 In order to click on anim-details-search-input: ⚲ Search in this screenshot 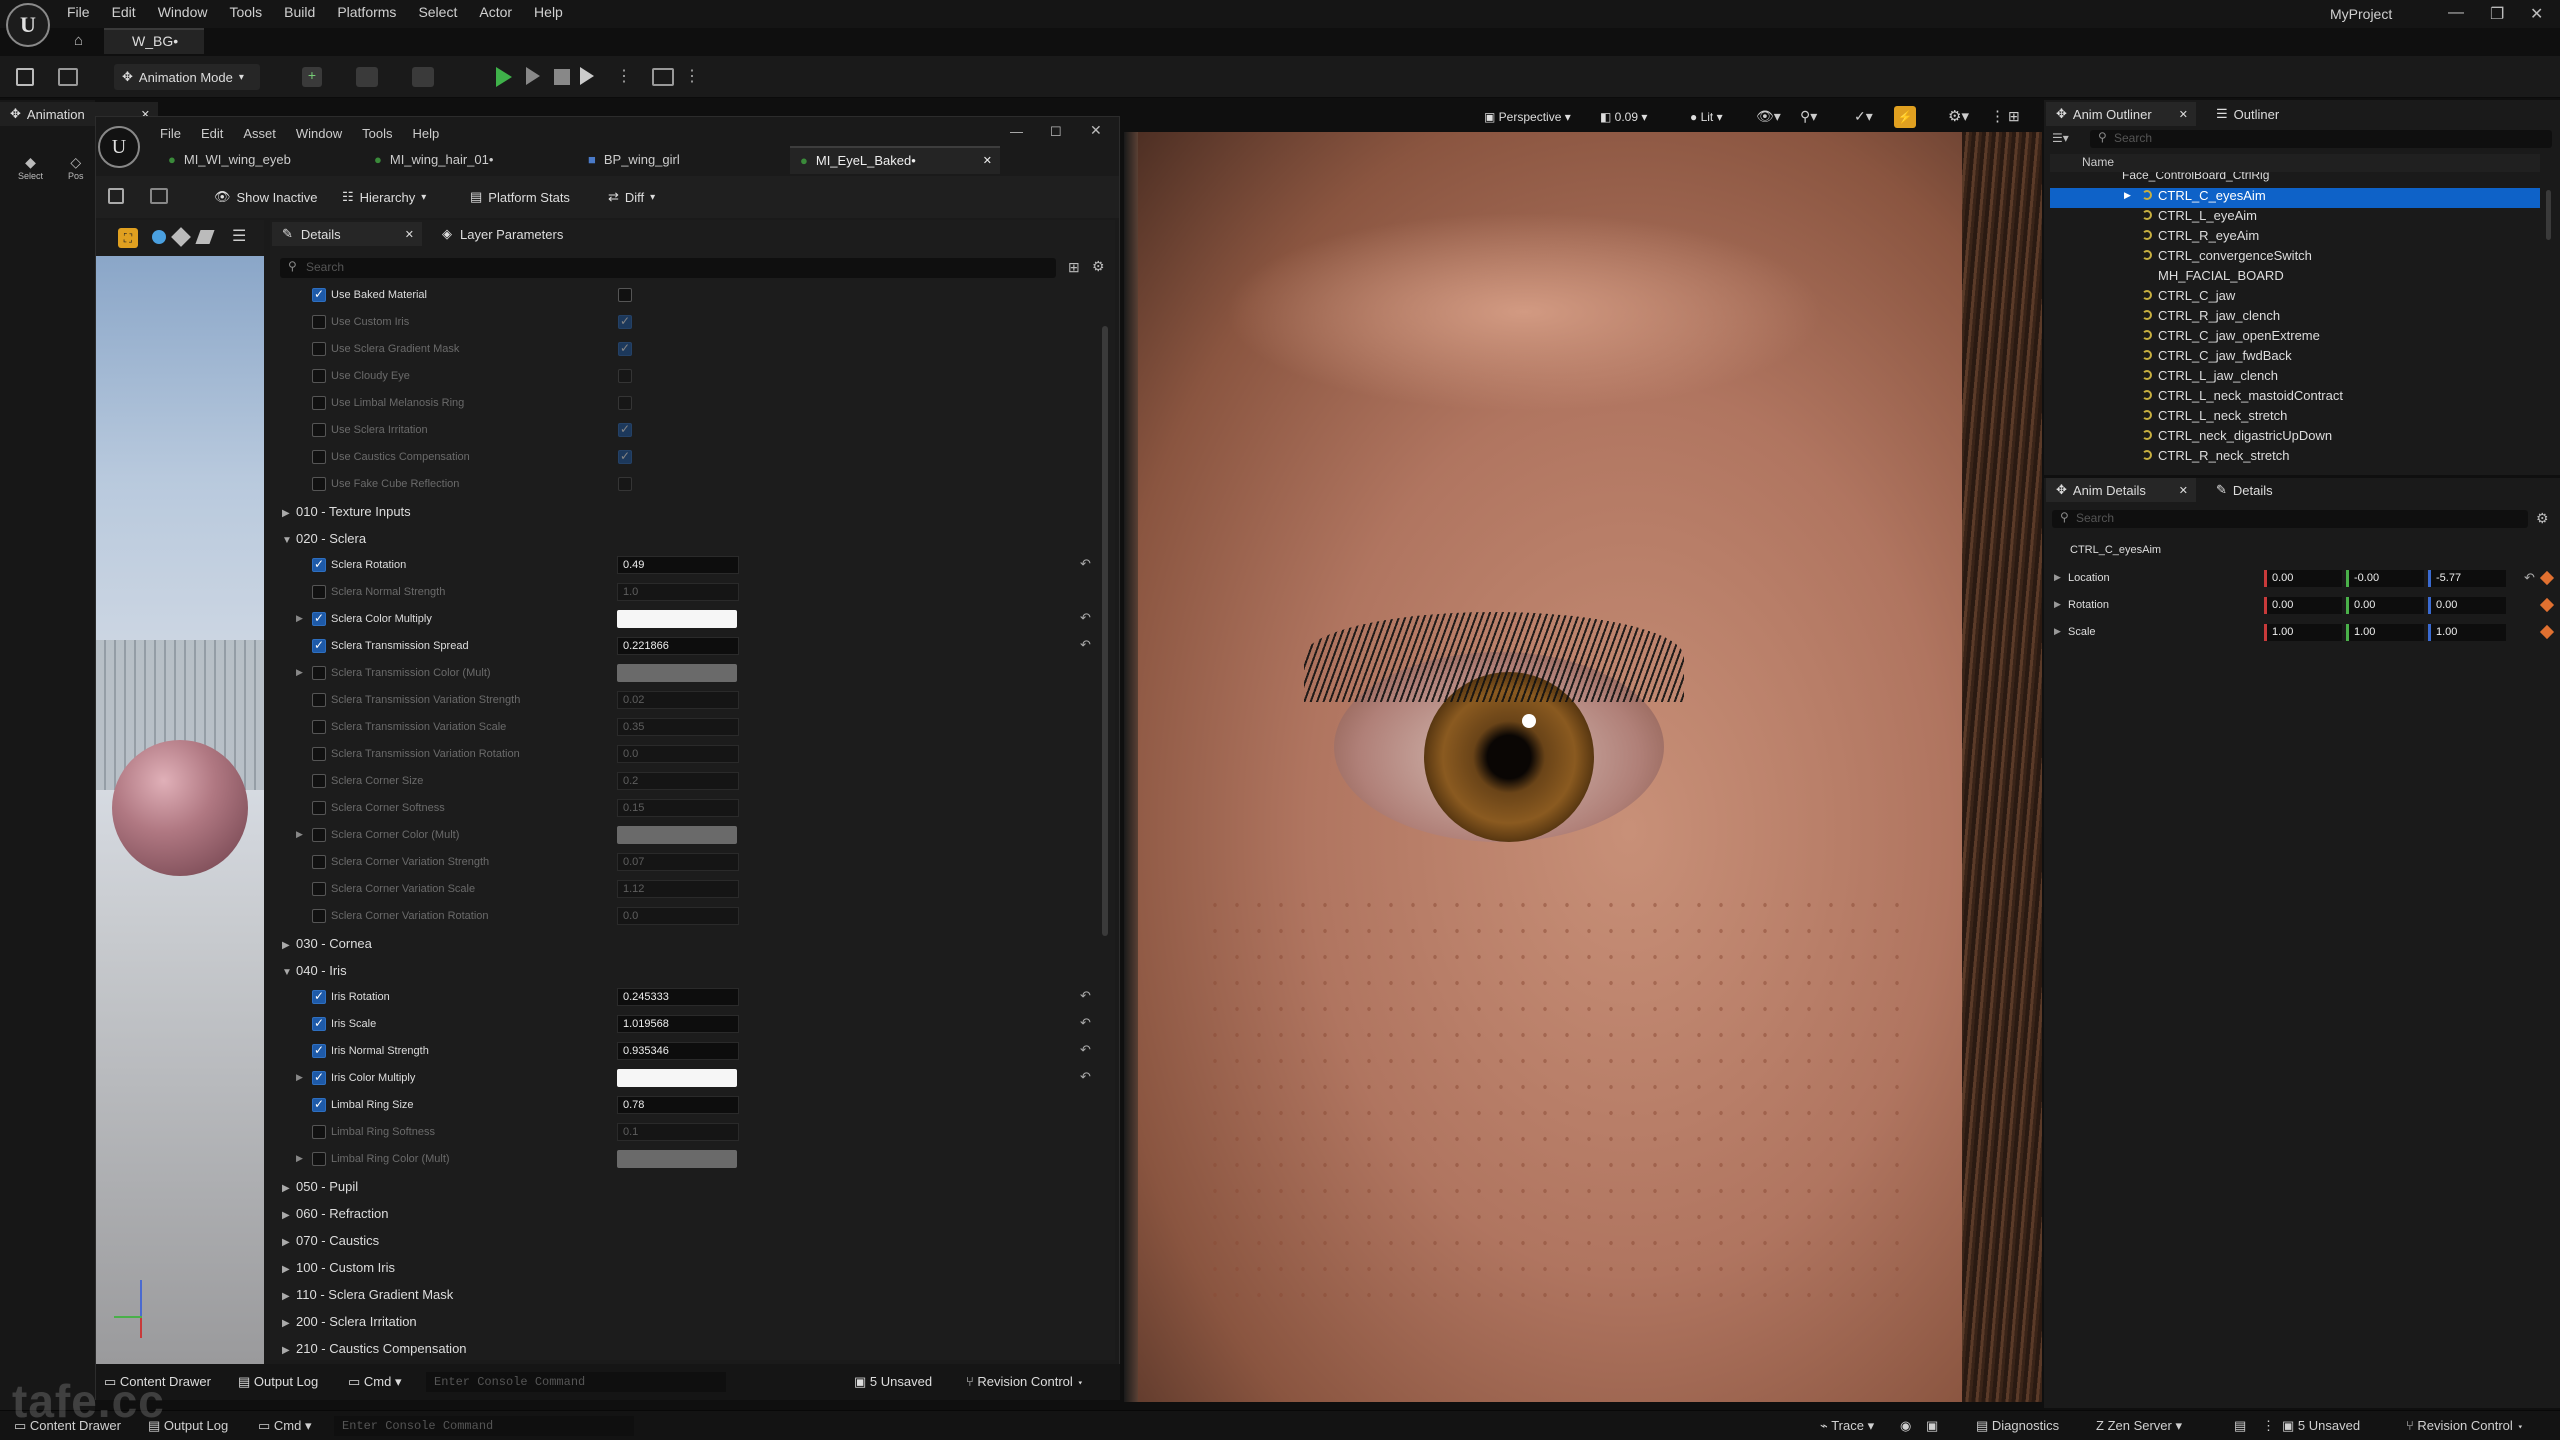, I will do `click(2290, 519)`.